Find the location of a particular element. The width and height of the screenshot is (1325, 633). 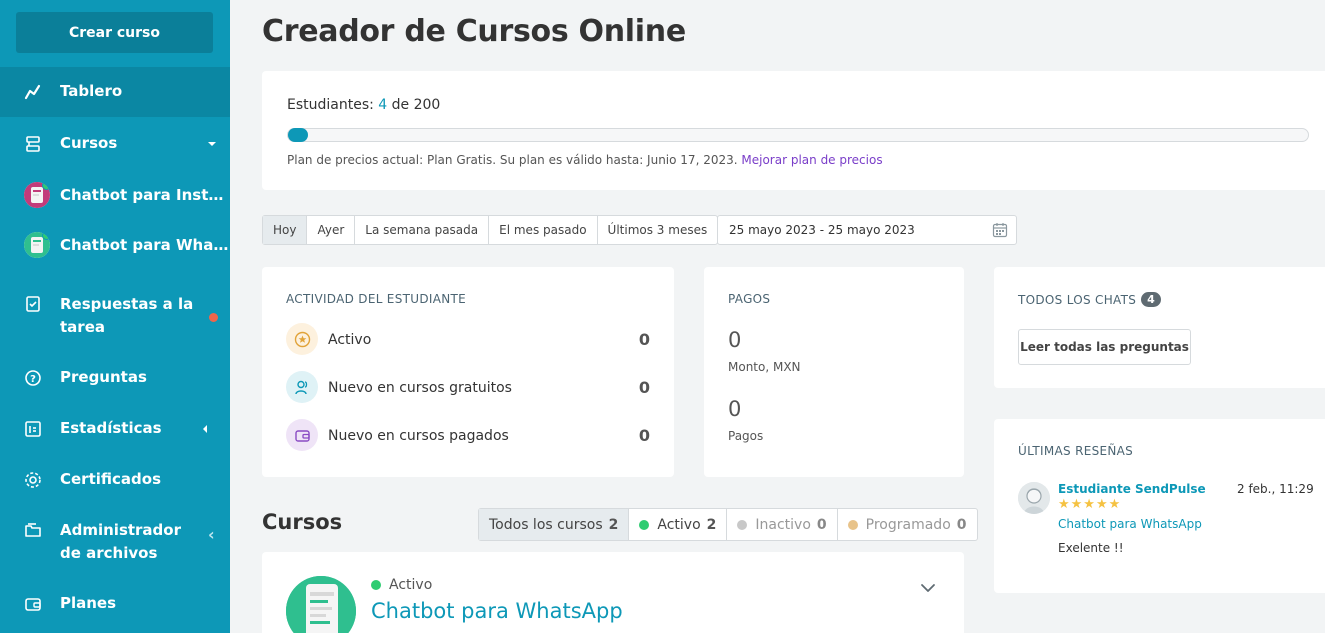

sidebar-item-plans: Planes is located at coordinates (115, 604).